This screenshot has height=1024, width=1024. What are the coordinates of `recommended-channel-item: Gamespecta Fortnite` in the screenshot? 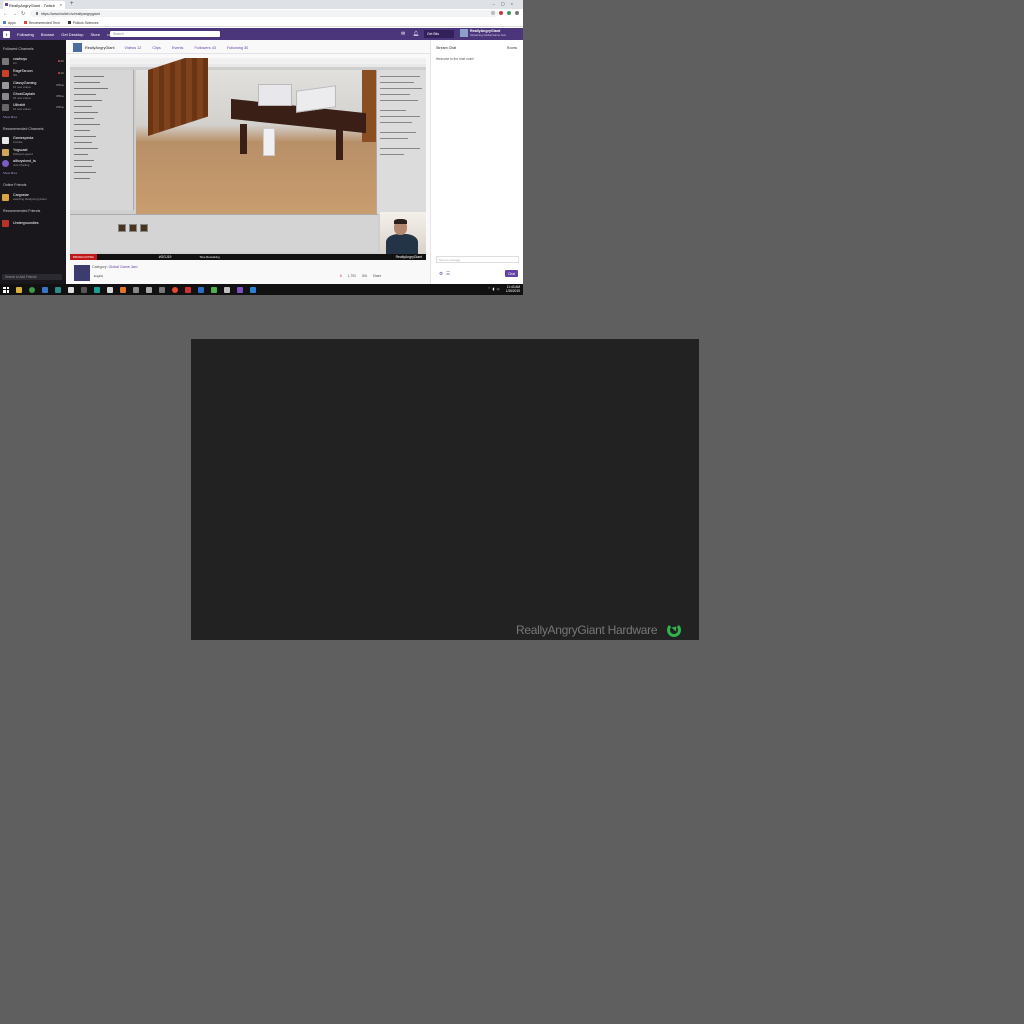 It's located at (33, 141).